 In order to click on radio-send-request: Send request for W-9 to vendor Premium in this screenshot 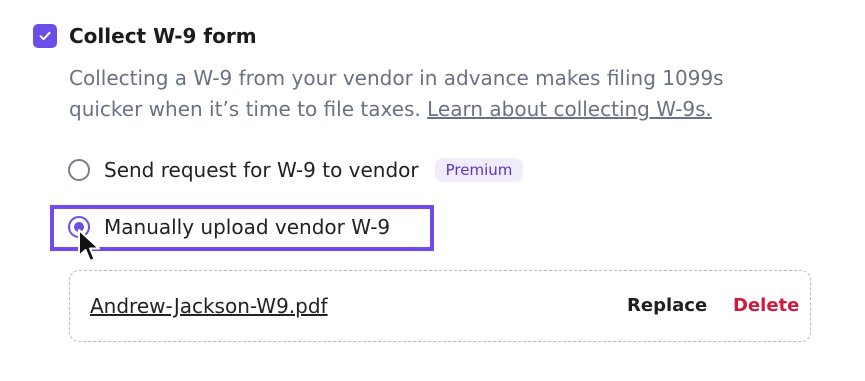, I will do `click(296, 170)`.